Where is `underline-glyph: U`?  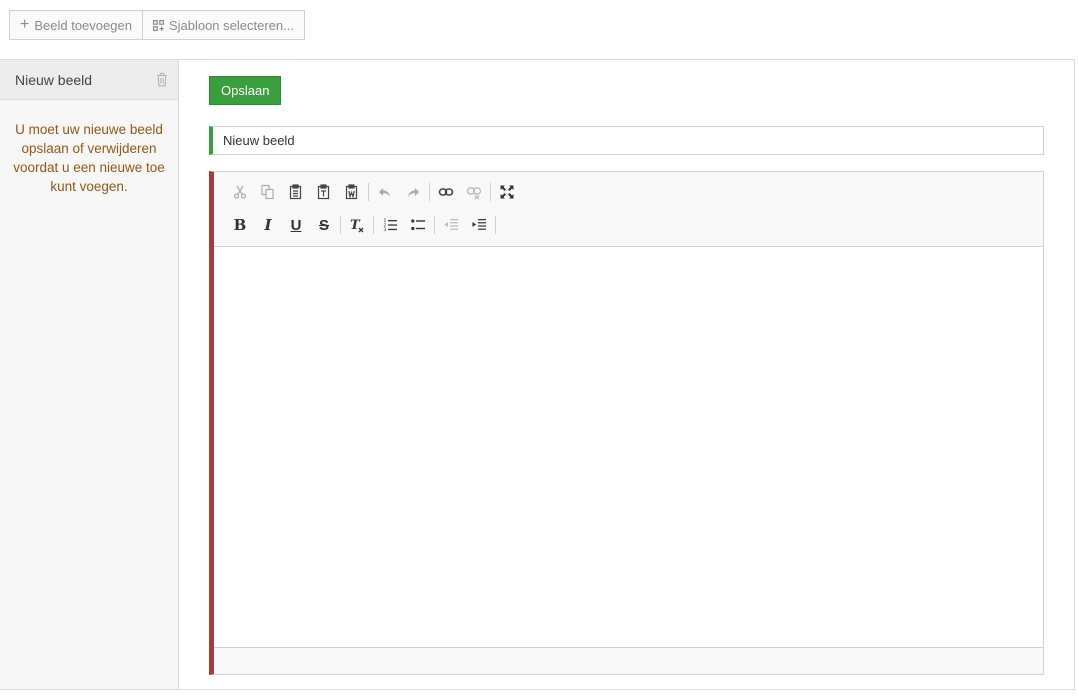 underline-glyph: U is located at coordinates (296, 225).